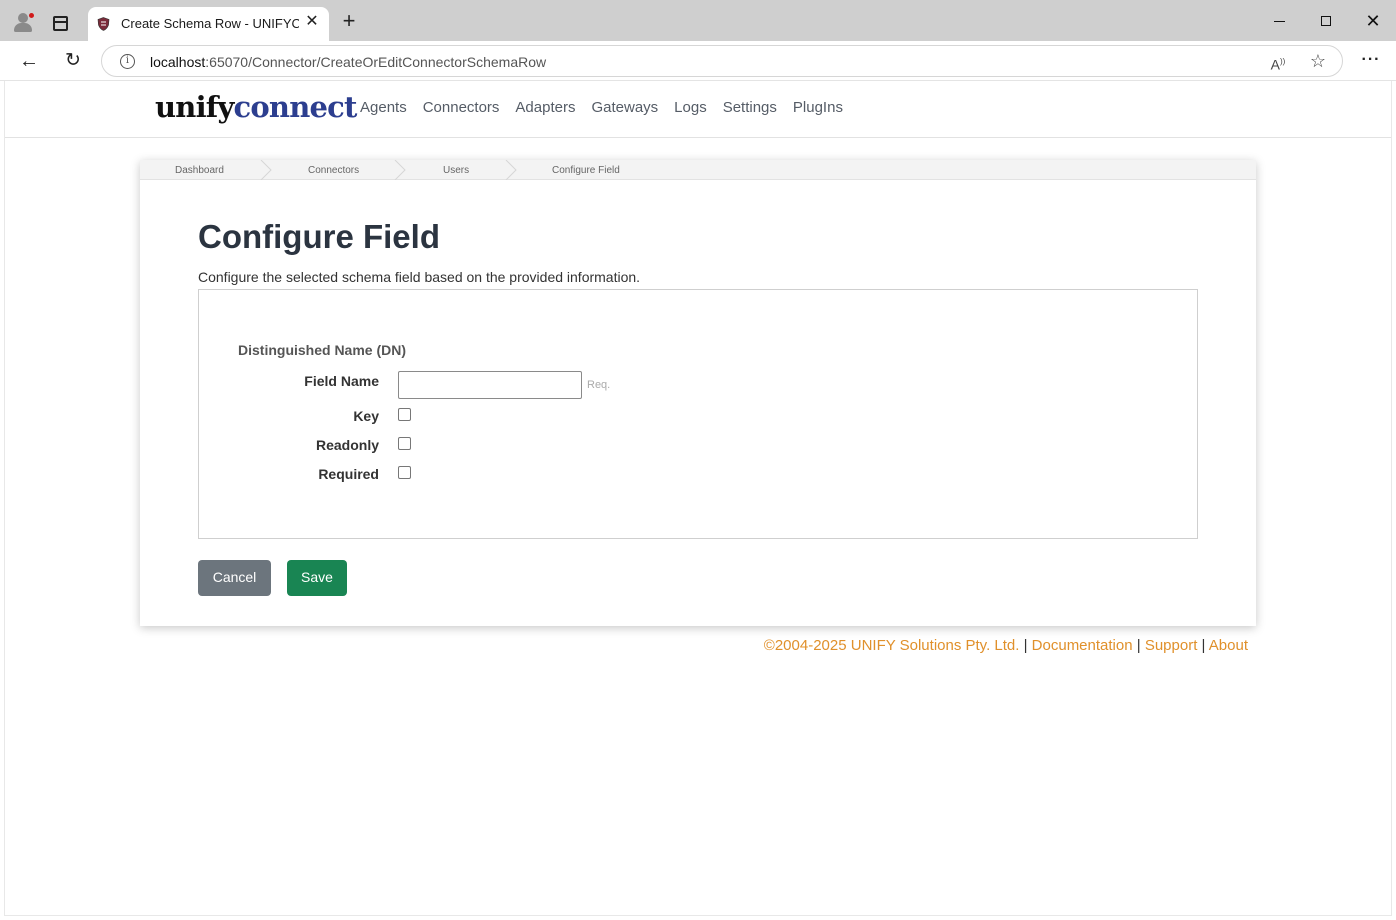 This screenshot has height=920, width=1396. Describe the element at coordinates (333, 170) in the screenshot. I see `breadcrumb-connectors: Connectors` at that location.